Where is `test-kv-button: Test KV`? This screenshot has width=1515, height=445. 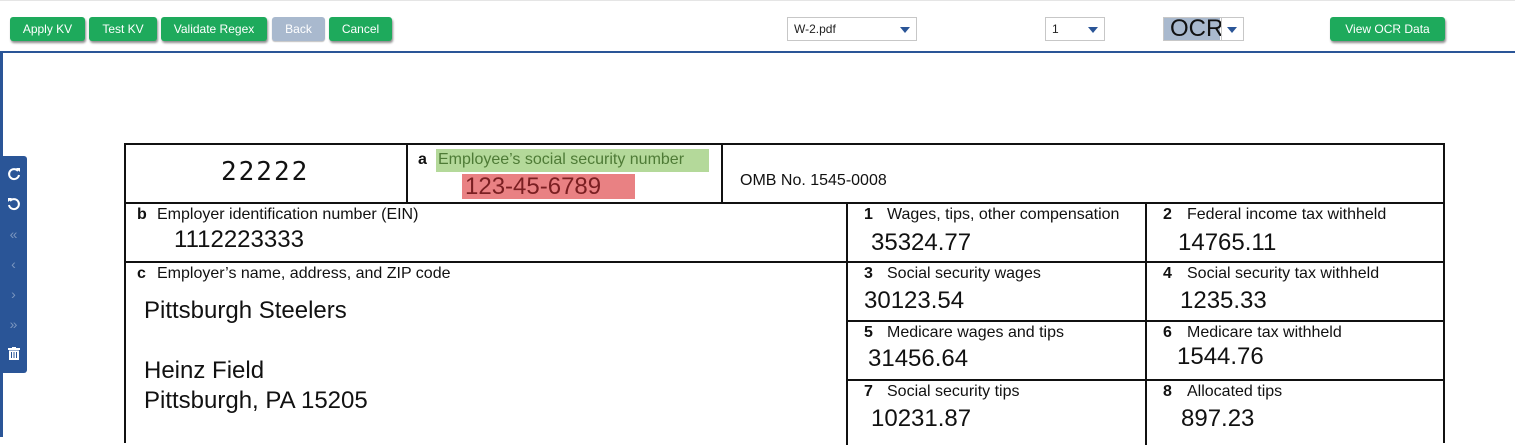 test-kv-button: Test KV is located at coordinates (123, 29).